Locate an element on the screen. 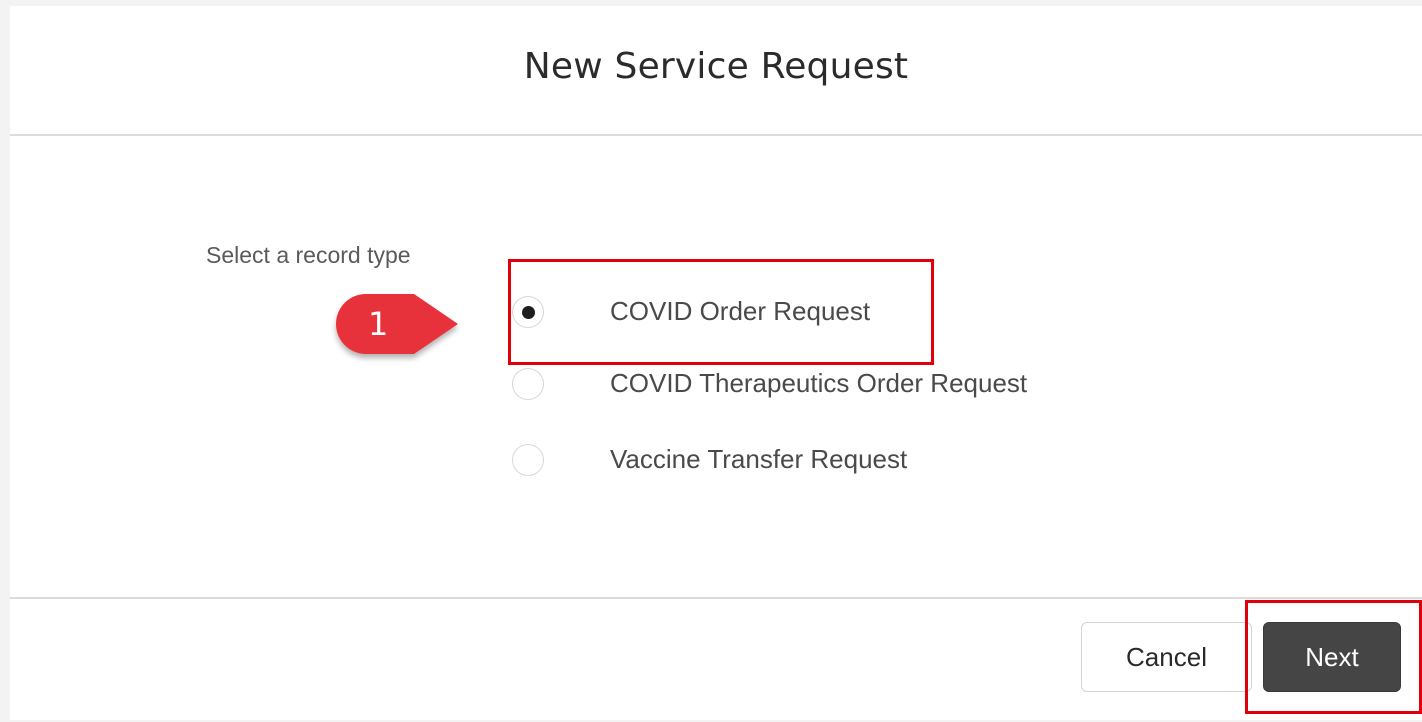 The height and width of the screenshot is (722, 1422). radio-option-covid-order-request: COVID Order Request is located at coordinates (810, 316).